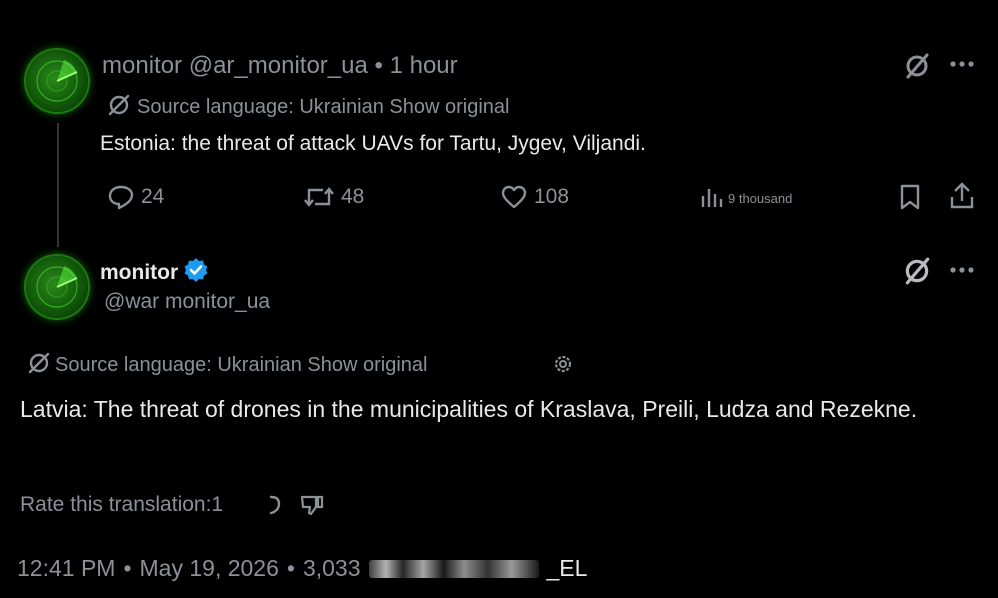 This screenshot has height=598, width=998. What do you see at coordinates (66, 568) in the screenshot?
I see `footer-time: 12:41 PM` at bounding box center [66, 568].